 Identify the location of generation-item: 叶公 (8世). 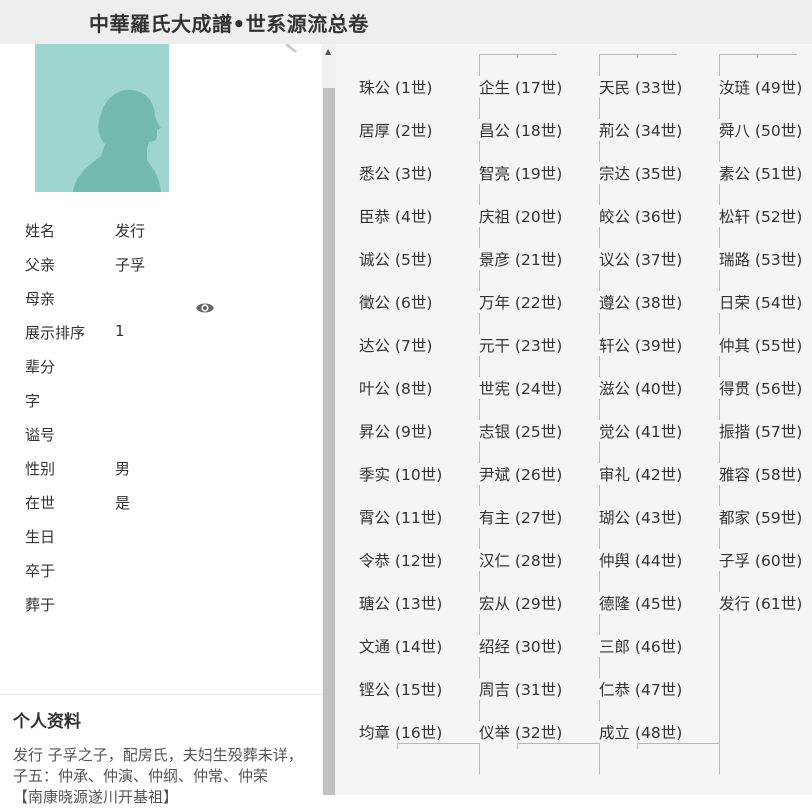
(396, 388).